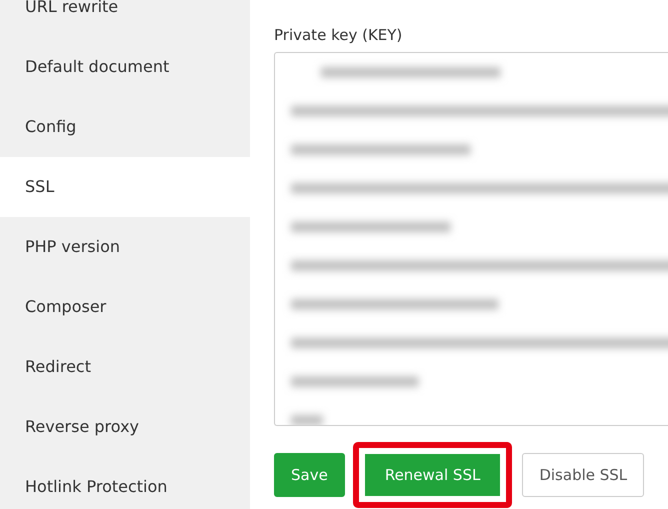 Image resolution: width=668 pixels, height=509 pixels. I want to click on secondary-button: Disable SSL, so click(583, 475).